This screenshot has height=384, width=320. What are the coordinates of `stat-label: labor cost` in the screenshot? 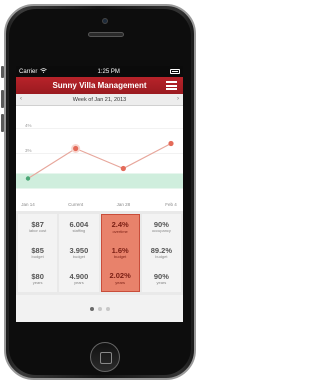 It's located at (37, 231).